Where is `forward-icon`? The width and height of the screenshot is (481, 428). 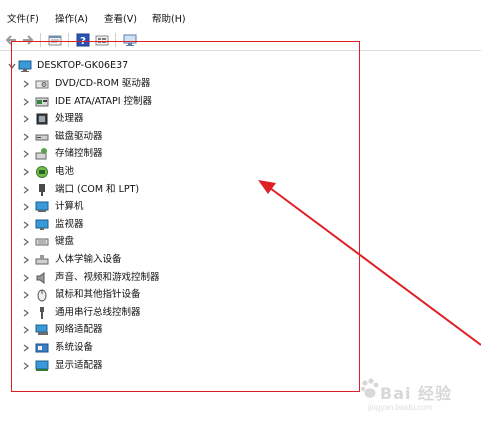
forward-icon is located at coordinates (28, 40).